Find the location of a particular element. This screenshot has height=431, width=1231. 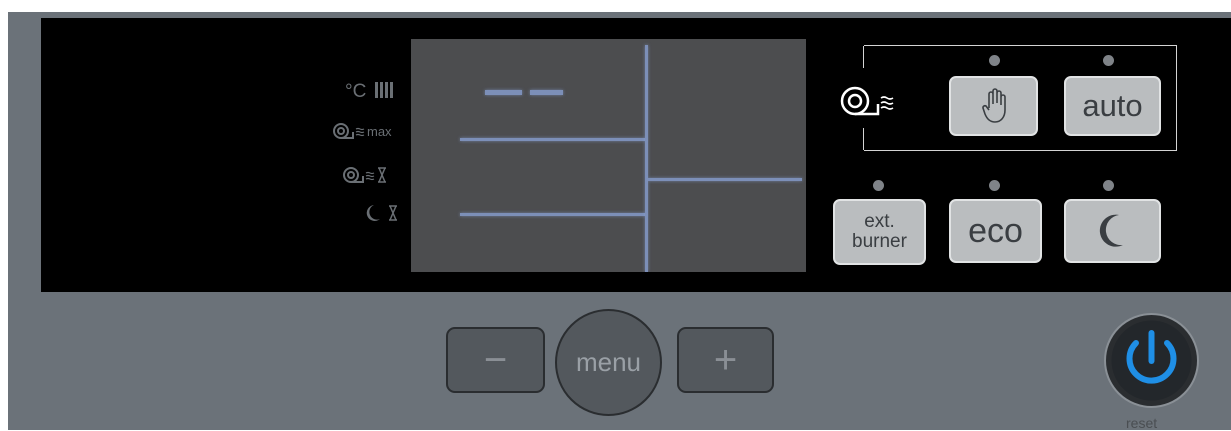

max-label: max is located at coordinates (379, 131).